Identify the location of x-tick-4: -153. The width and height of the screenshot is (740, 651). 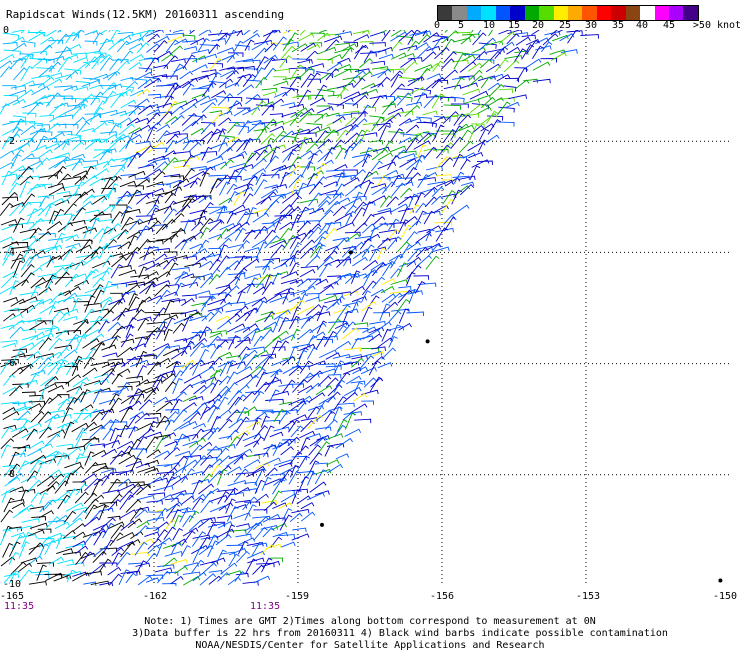
(588, 596).